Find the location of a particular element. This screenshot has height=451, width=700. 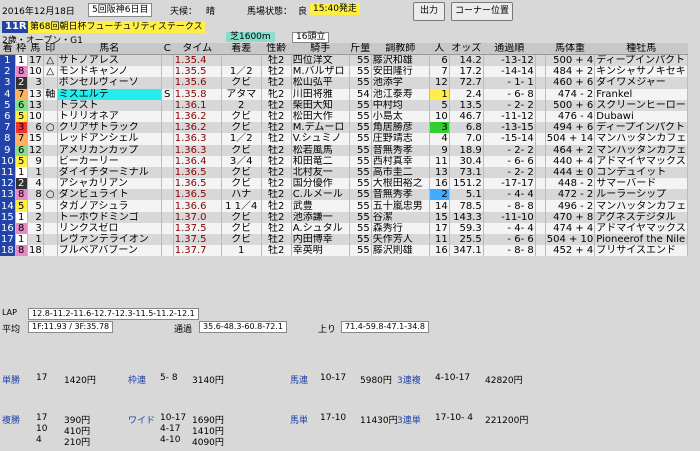

cell-pop: 16 is located at coordinates (439, 251).